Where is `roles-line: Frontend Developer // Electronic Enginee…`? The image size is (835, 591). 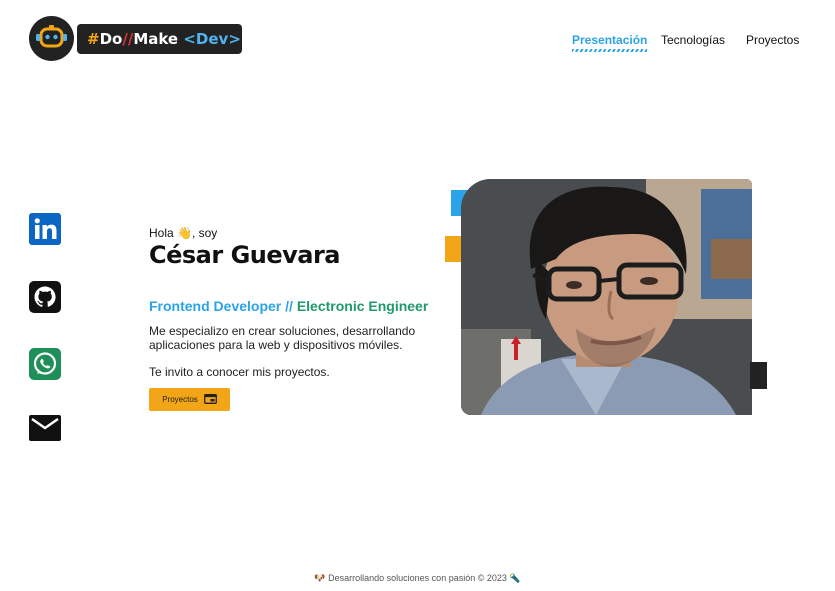 roles-line: Frontend Developer // Electronic Enginee… is located at coordinates (288, 306).